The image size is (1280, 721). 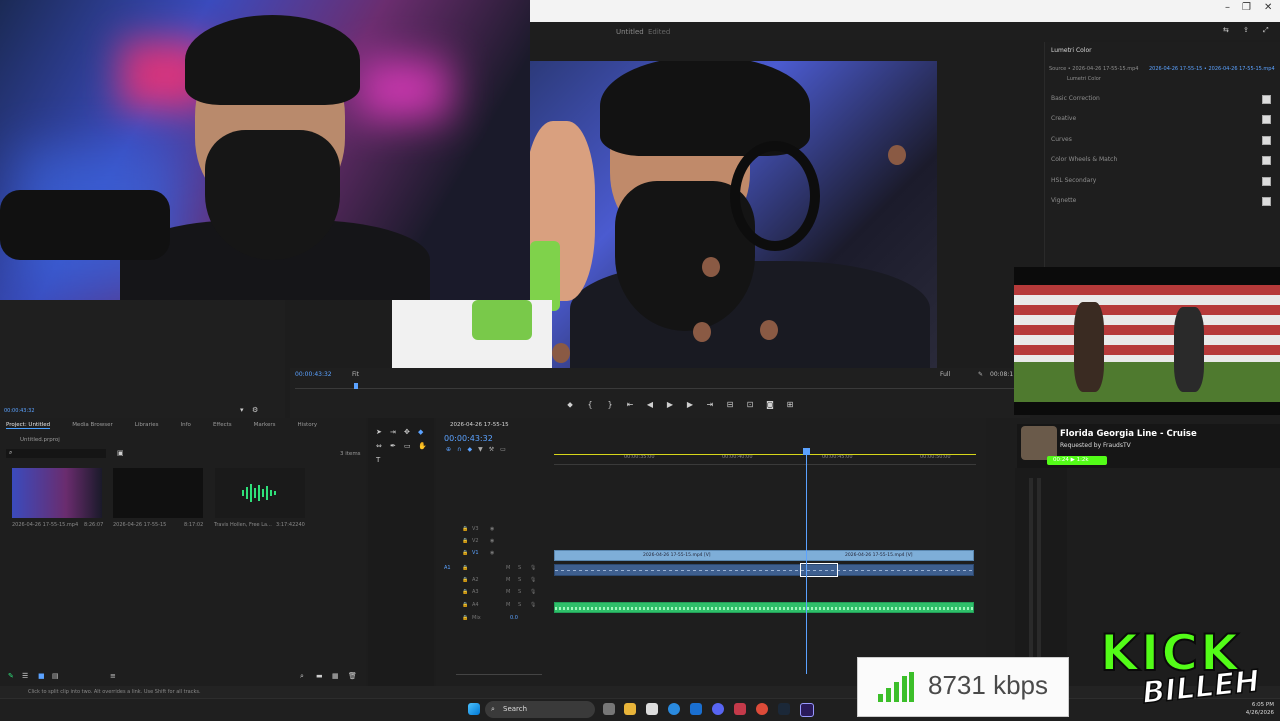 I want to click on tab-libraries: Libraries, so click(x=147, y=425).